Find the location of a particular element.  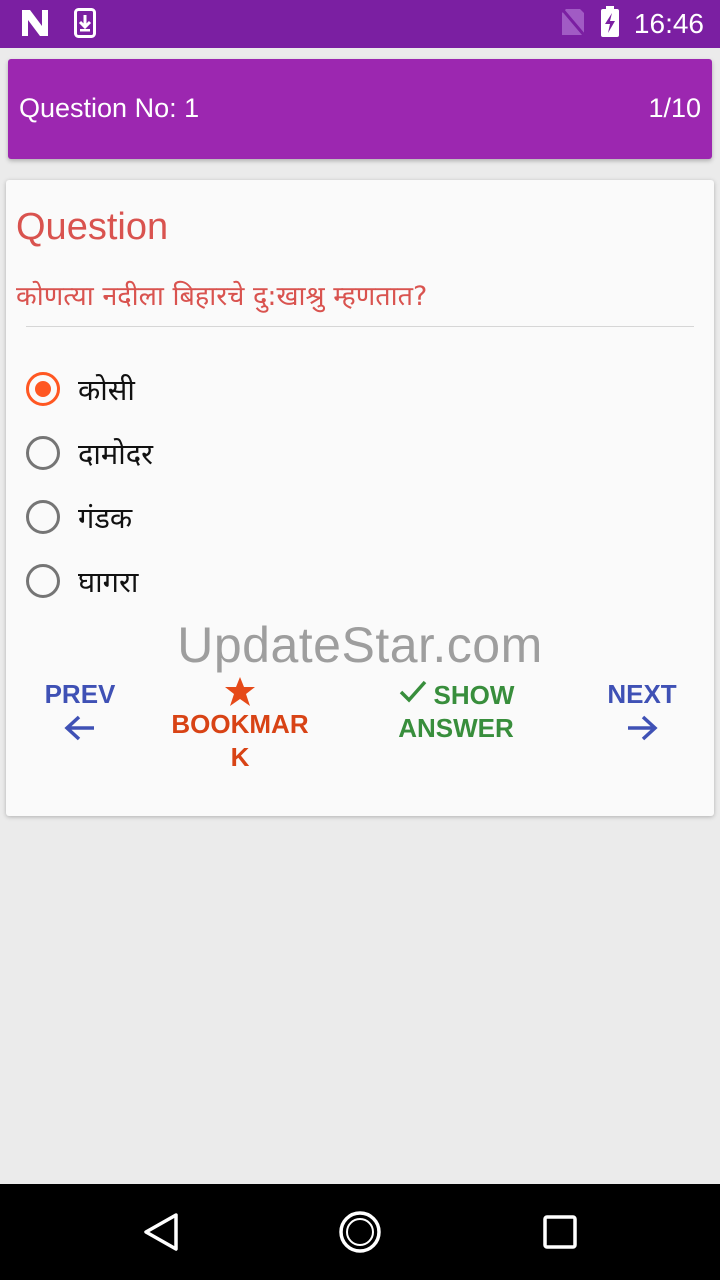

radio-button-selected is located at coordinates (43, 389).